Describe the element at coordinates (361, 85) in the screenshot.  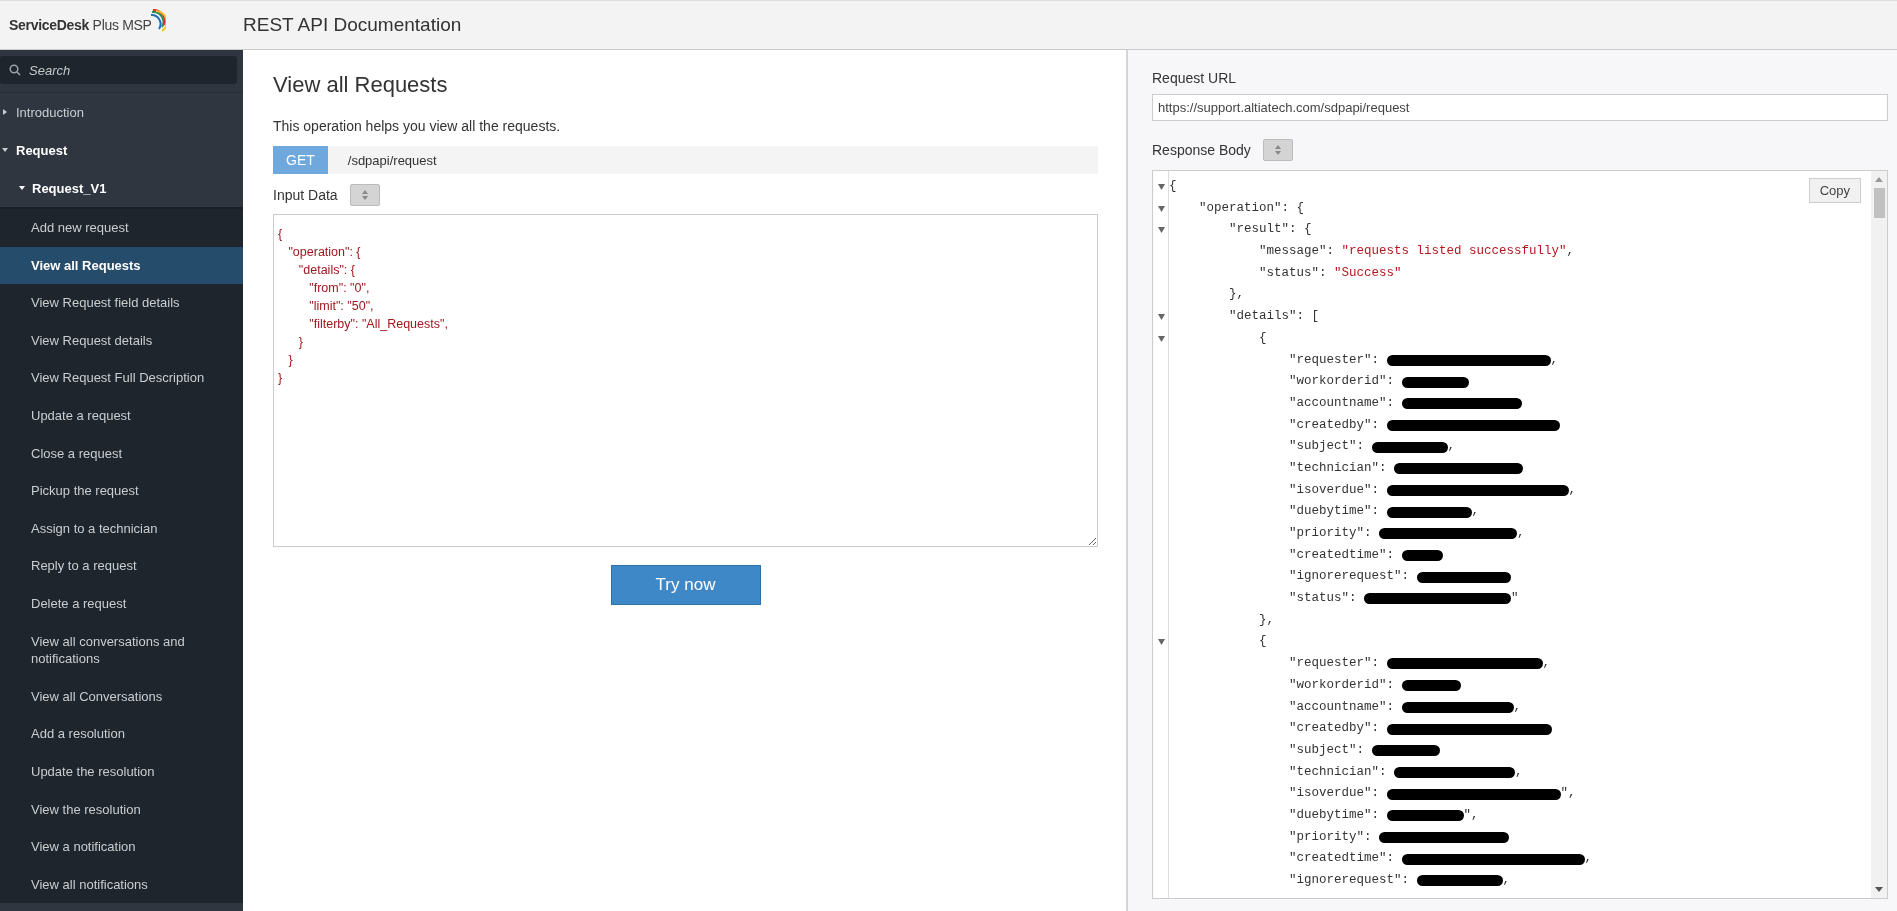
I see `operation-title: View all Requests` at that location.